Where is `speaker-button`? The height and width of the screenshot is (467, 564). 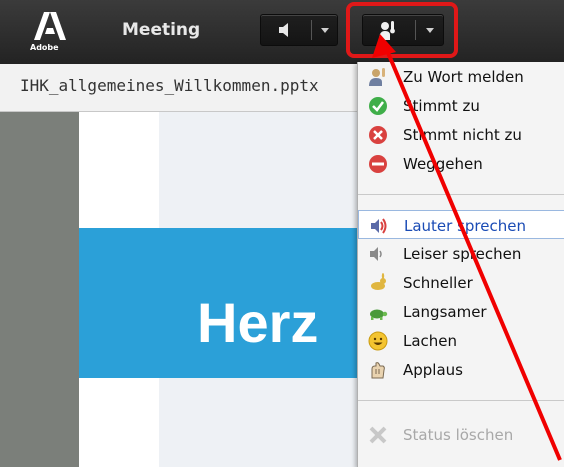
speaker-button is located at coordinates (299, 30).